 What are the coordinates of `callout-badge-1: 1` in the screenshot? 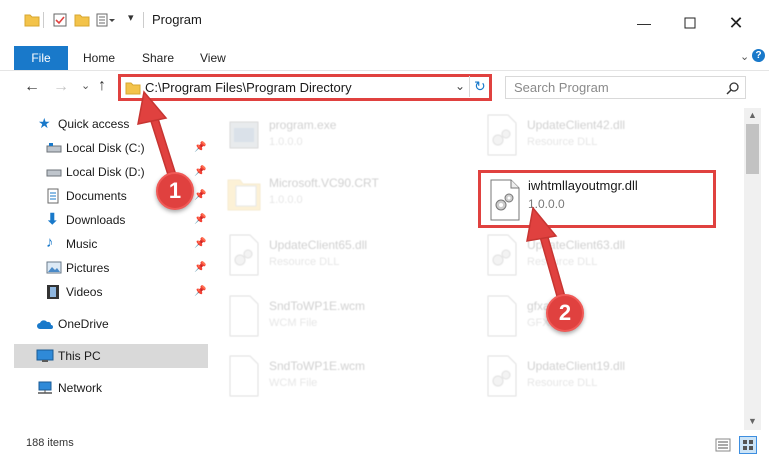 It's located at (175, 191).